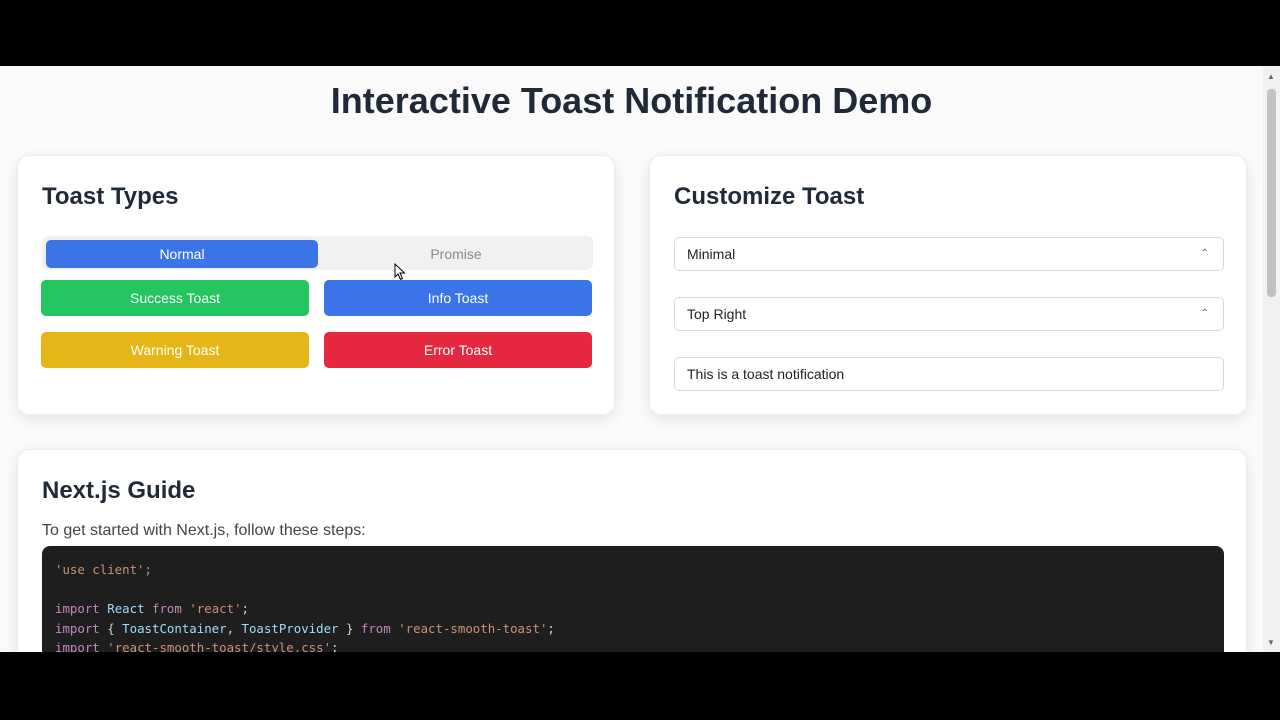  I want to click on tab-promise: Promise, so click(456, 254).